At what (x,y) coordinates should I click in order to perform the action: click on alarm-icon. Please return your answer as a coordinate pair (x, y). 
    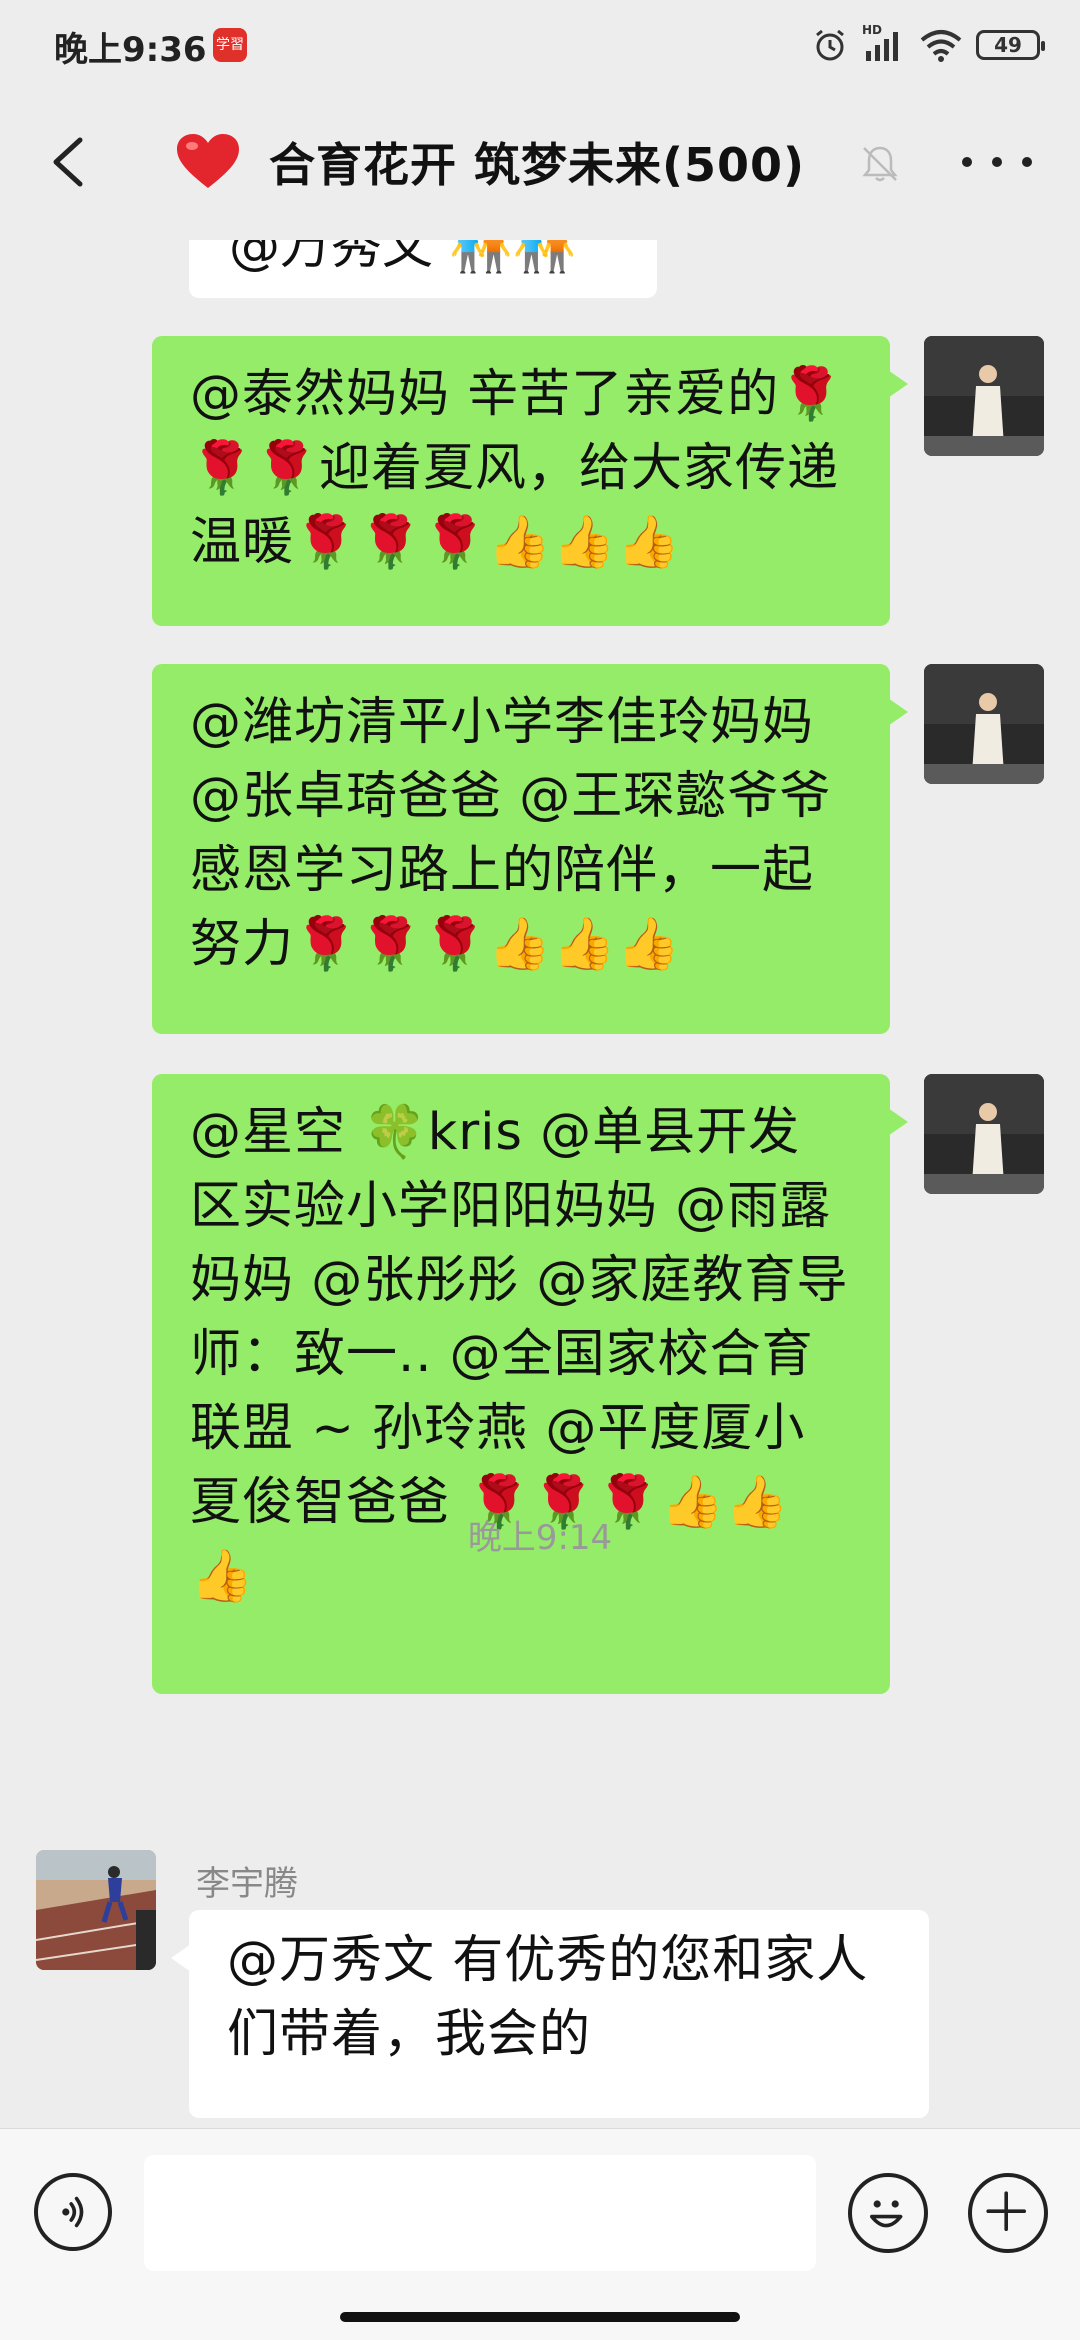
    Looking at the image, I should click on (830, 45).